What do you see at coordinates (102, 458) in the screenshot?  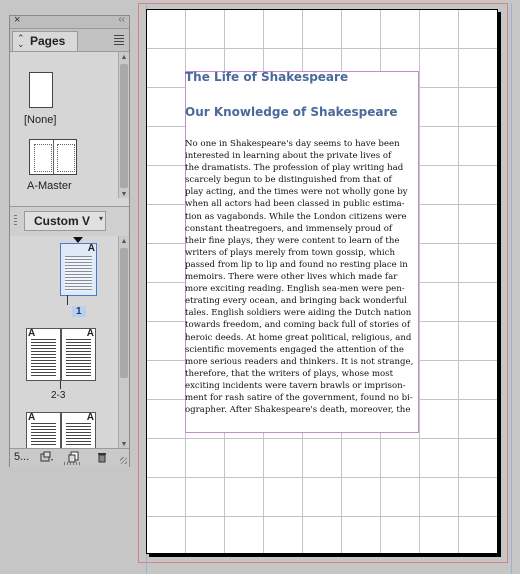 I see `delete-page-icon` at bounding box center [102, 458].